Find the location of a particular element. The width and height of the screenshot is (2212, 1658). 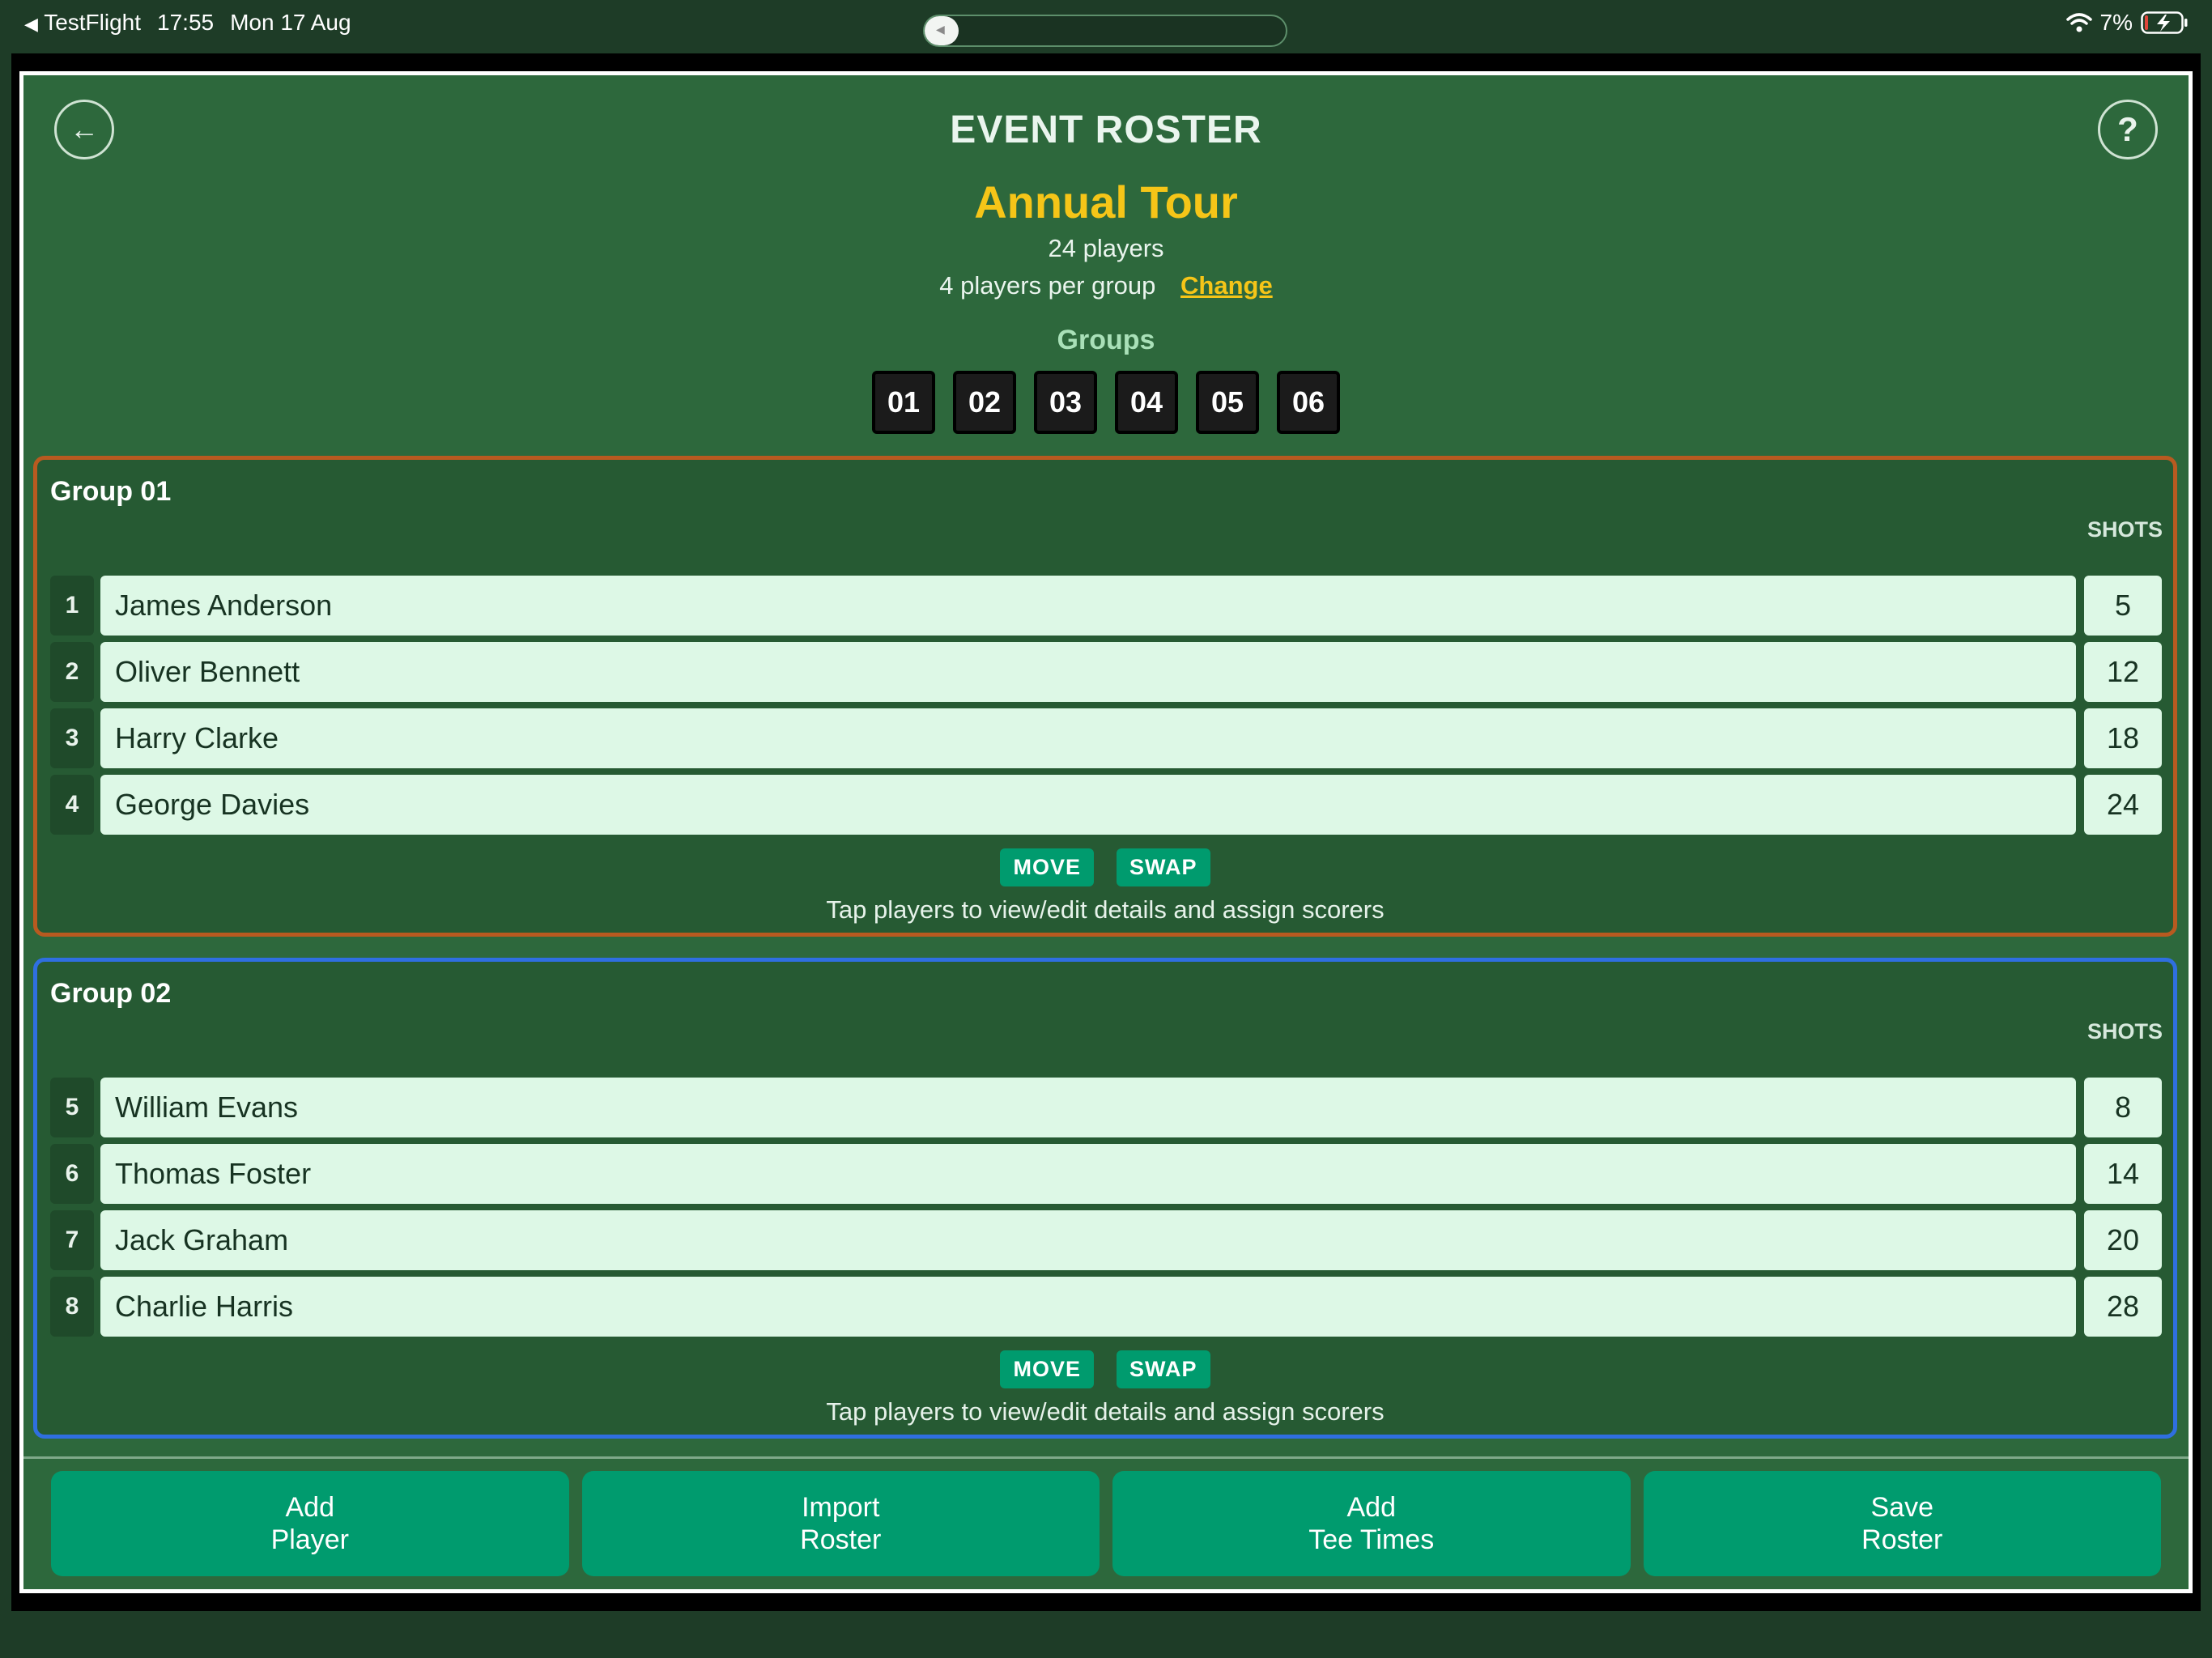

player-name: James Anderson is located at coordinates (1088, 606).